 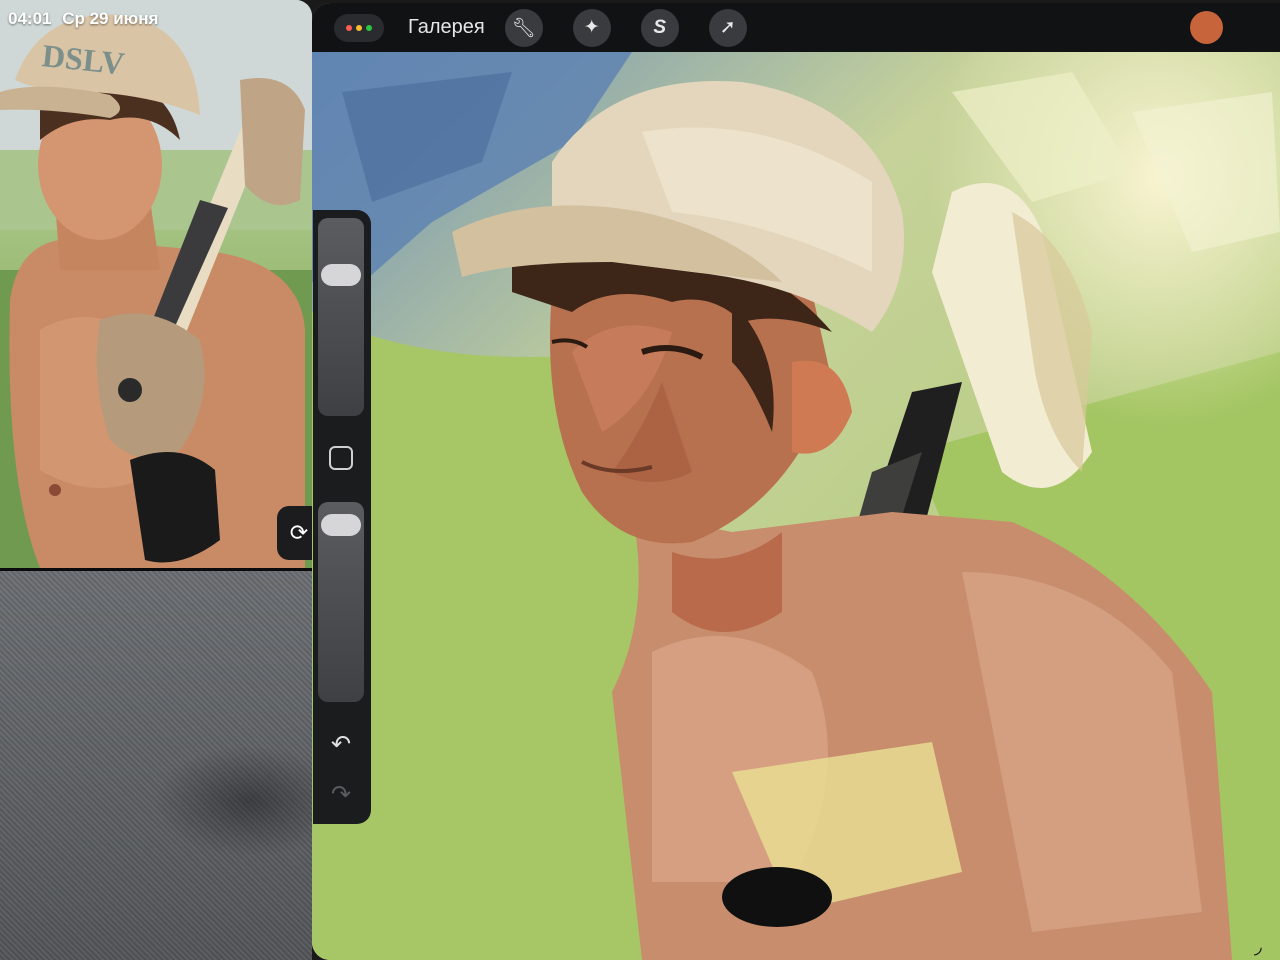 I want to click on window-menu-dots, so click(x=359, y=27).